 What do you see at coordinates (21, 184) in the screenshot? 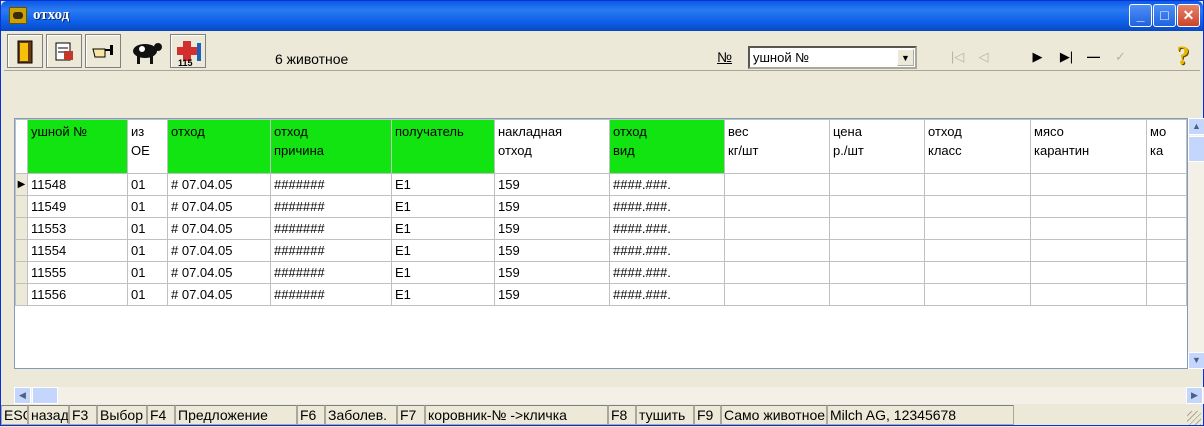
I see `current-row-indicator-icon: ▶` at bounding box center [21, 184].